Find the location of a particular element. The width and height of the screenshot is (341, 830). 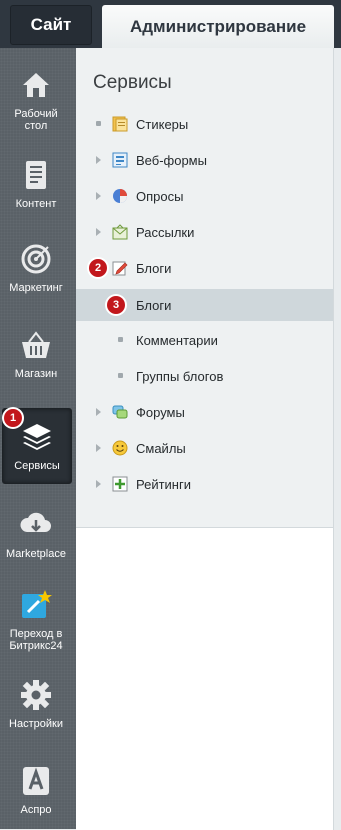

blog-icon is located at coordinates (120, 268).